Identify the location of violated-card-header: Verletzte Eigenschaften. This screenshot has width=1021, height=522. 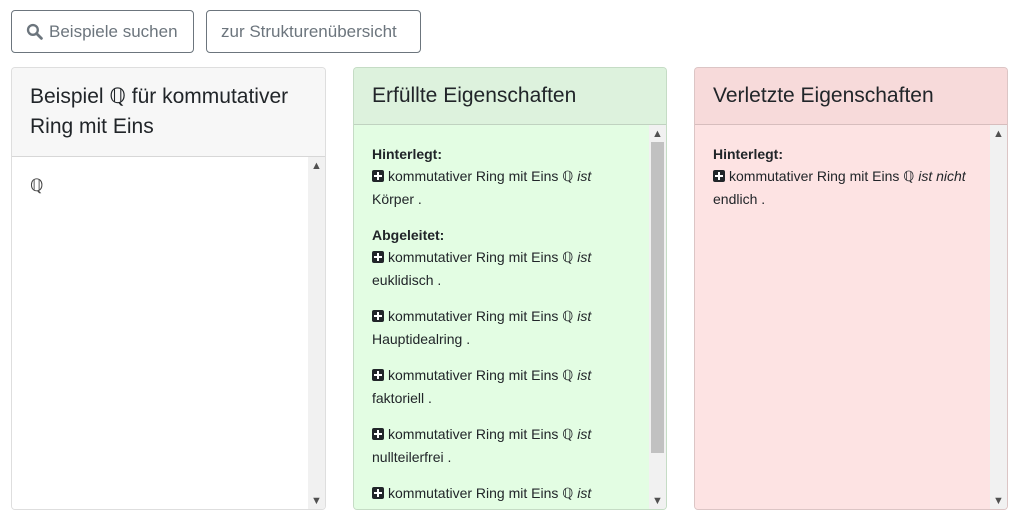
(851, 96).